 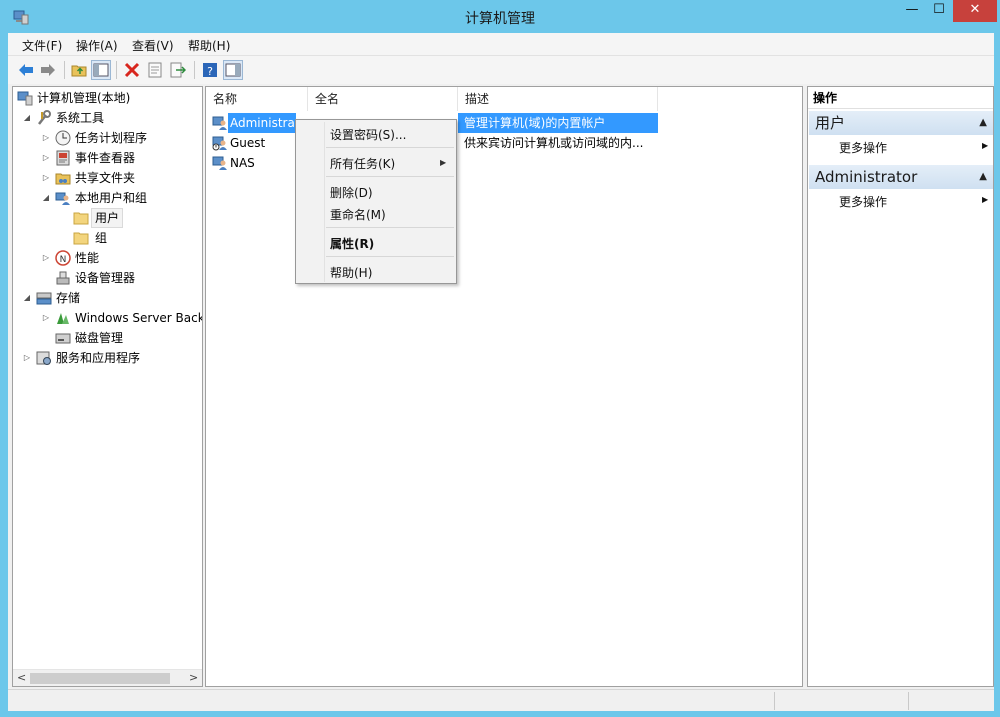 I want to click on tree-item-event-viewer: ▷ 事件查看器, so click(x=107, y=158).